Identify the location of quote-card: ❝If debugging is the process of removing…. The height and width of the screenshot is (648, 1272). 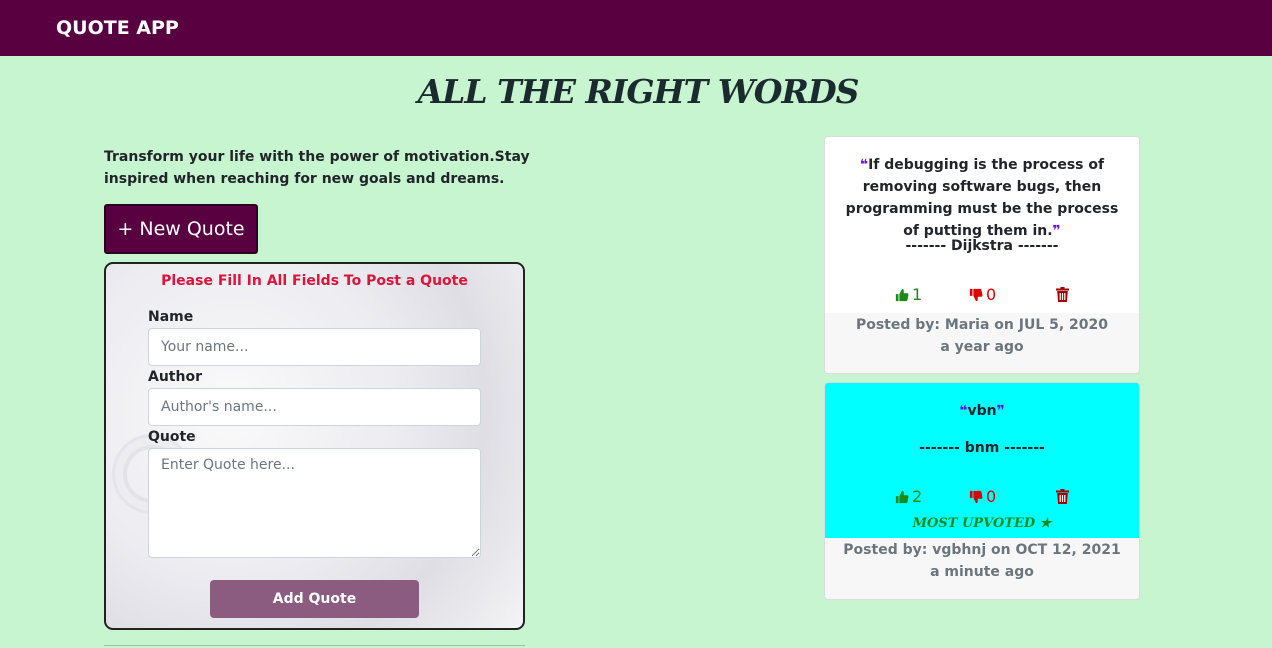
(982, 255).